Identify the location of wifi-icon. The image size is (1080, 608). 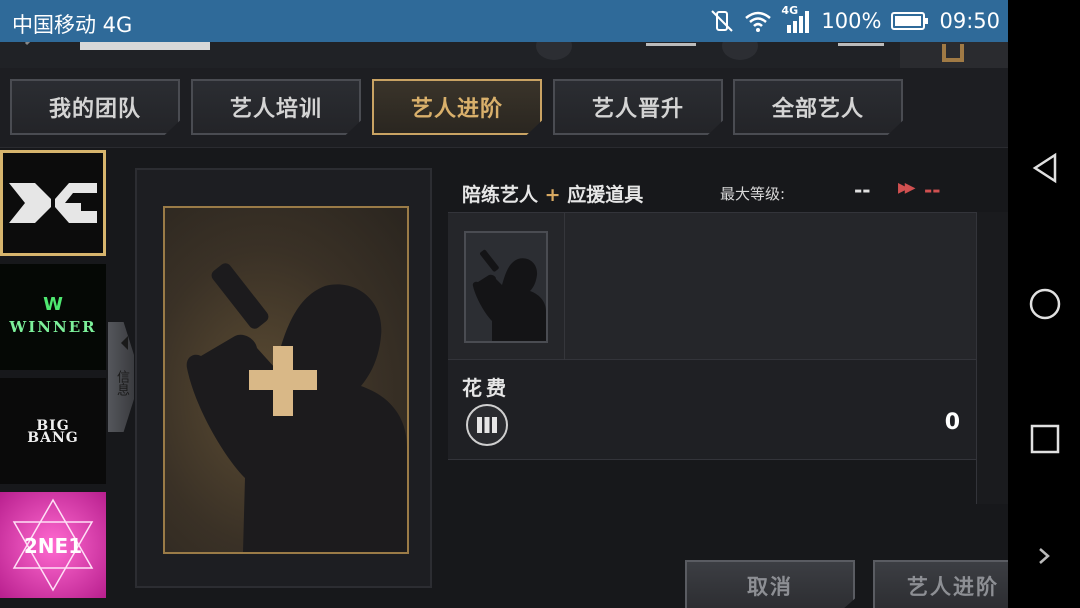
(758, 21).